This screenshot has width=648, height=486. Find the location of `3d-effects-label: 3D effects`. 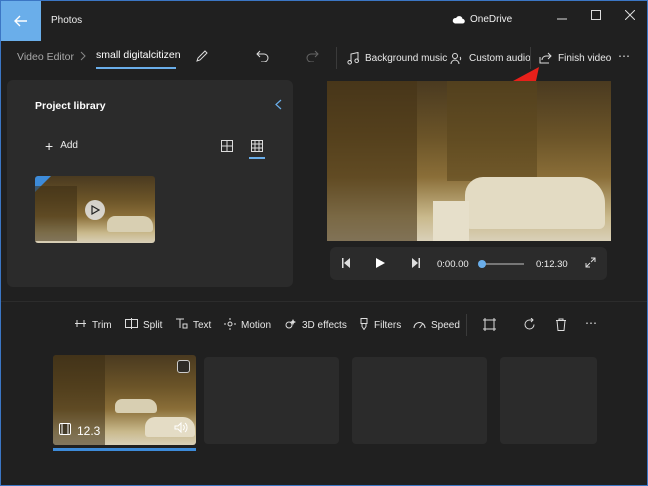

3d-effects-label: 3D effects is located at coordinates (324, 325).